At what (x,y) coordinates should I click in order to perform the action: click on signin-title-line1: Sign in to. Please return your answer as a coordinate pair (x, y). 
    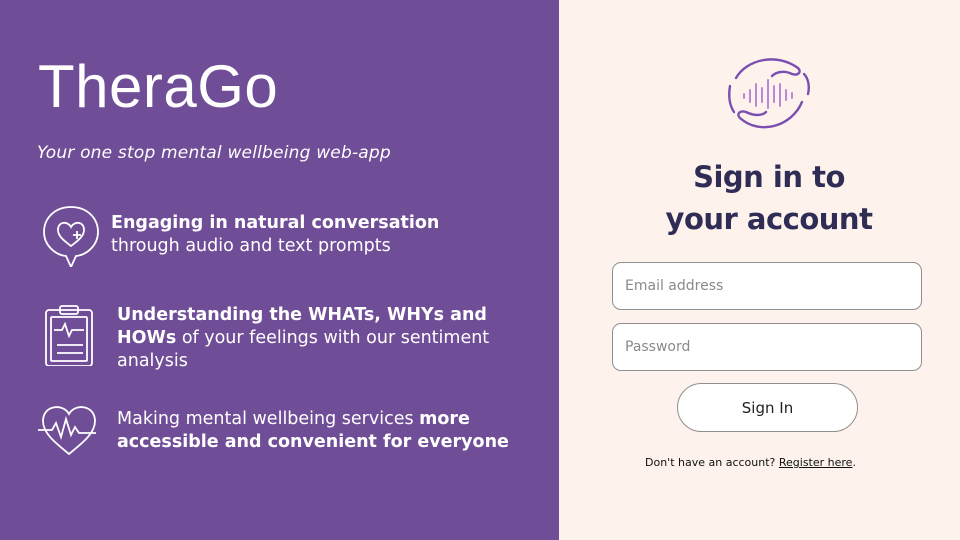
    Looking at the image, I should click on (769, 177).